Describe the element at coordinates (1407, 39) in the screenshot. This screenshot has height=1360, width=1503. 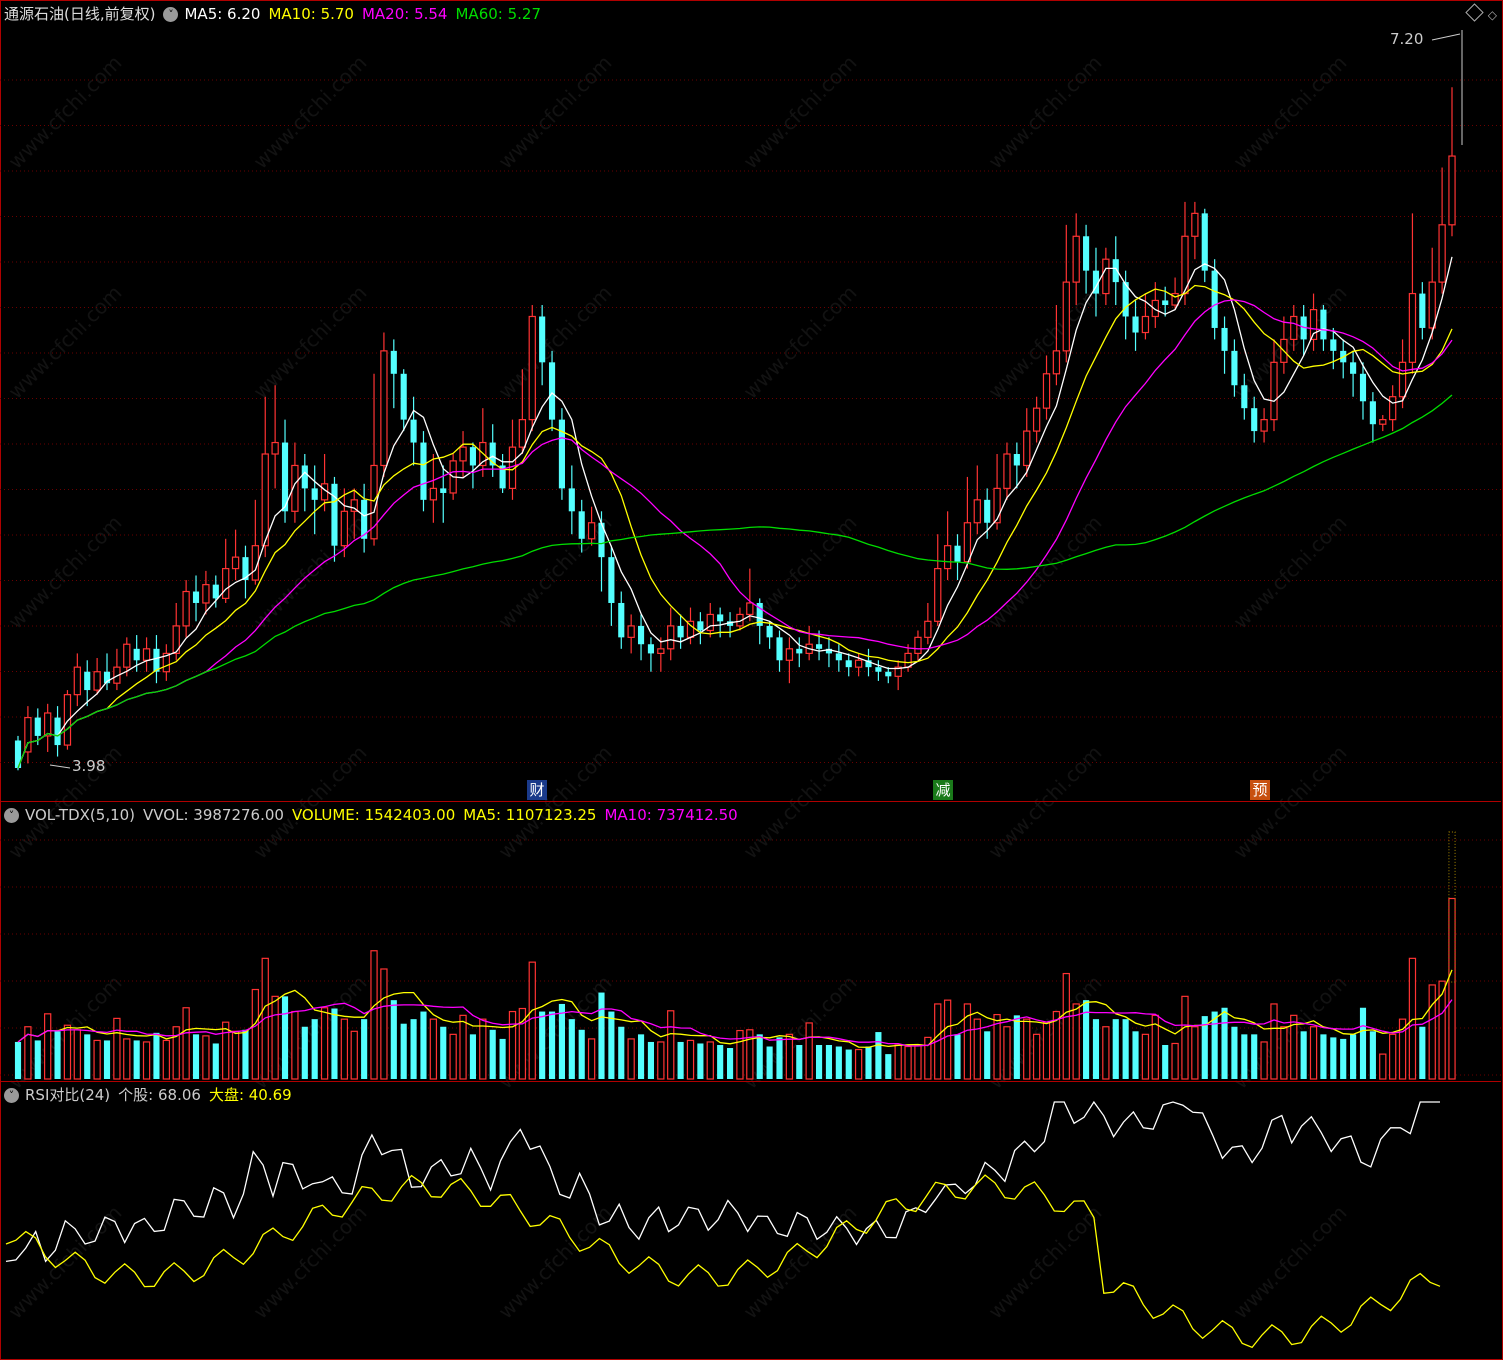
I see `high-price-label: 7.20` at that location.